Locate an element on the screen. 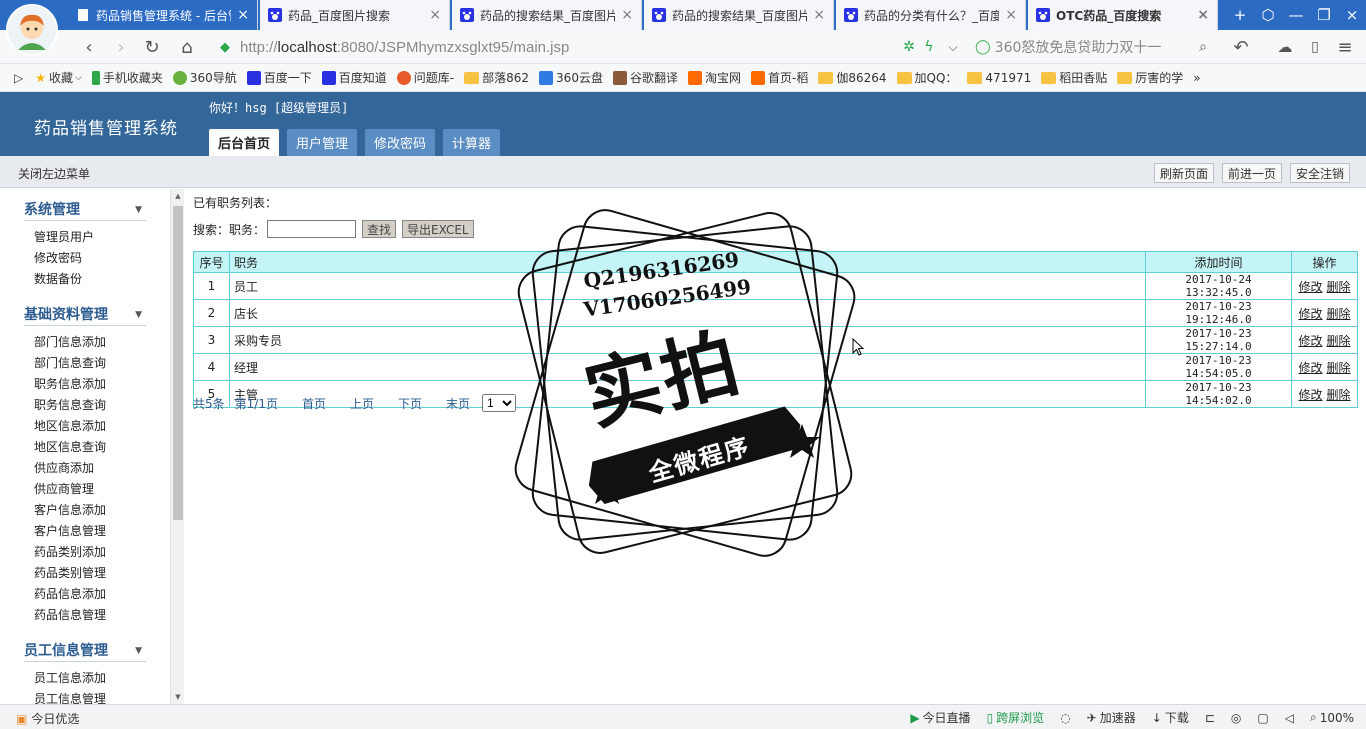  search-box: ◯ 360怒放免息贷助力双十一 is located at coordinates (1068, 47).